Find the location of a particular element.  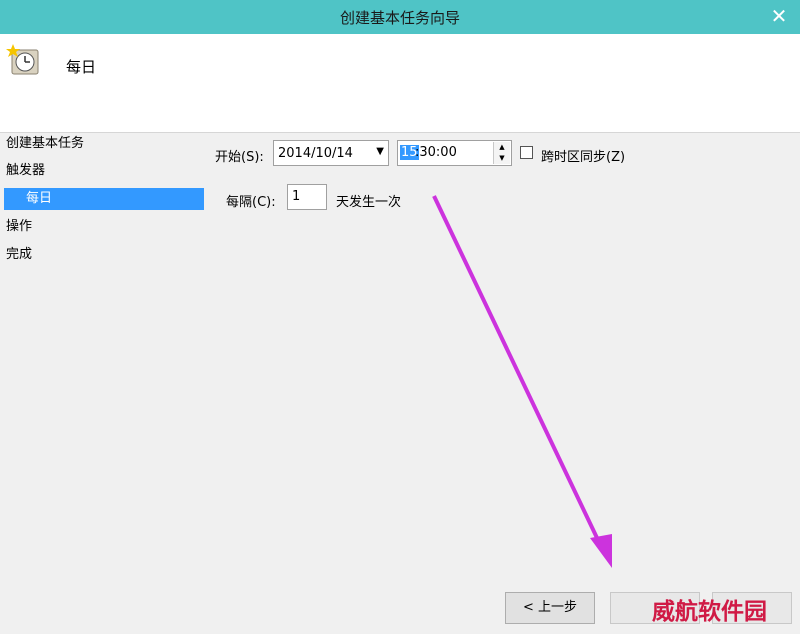

watermark: 威航软件园 is located at coordinates (709, 612).